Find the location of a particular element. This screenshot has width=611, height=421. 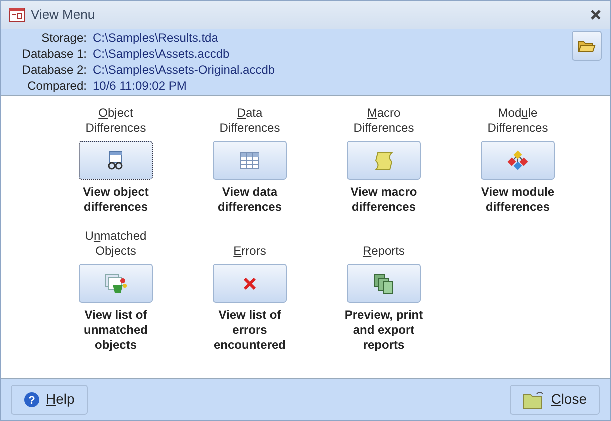

action-description: View data differences is located at coordinates (250, 200).